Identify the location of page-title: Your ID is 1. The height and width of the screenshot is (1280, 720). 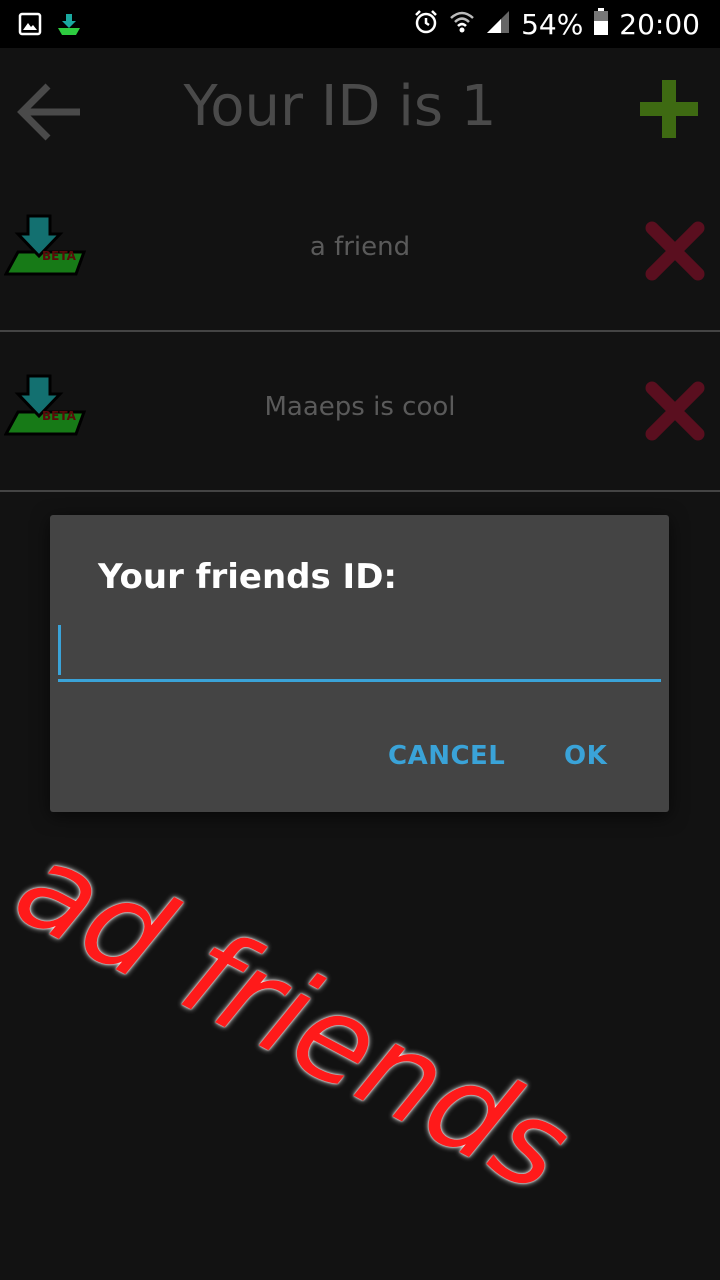
(340, 106).